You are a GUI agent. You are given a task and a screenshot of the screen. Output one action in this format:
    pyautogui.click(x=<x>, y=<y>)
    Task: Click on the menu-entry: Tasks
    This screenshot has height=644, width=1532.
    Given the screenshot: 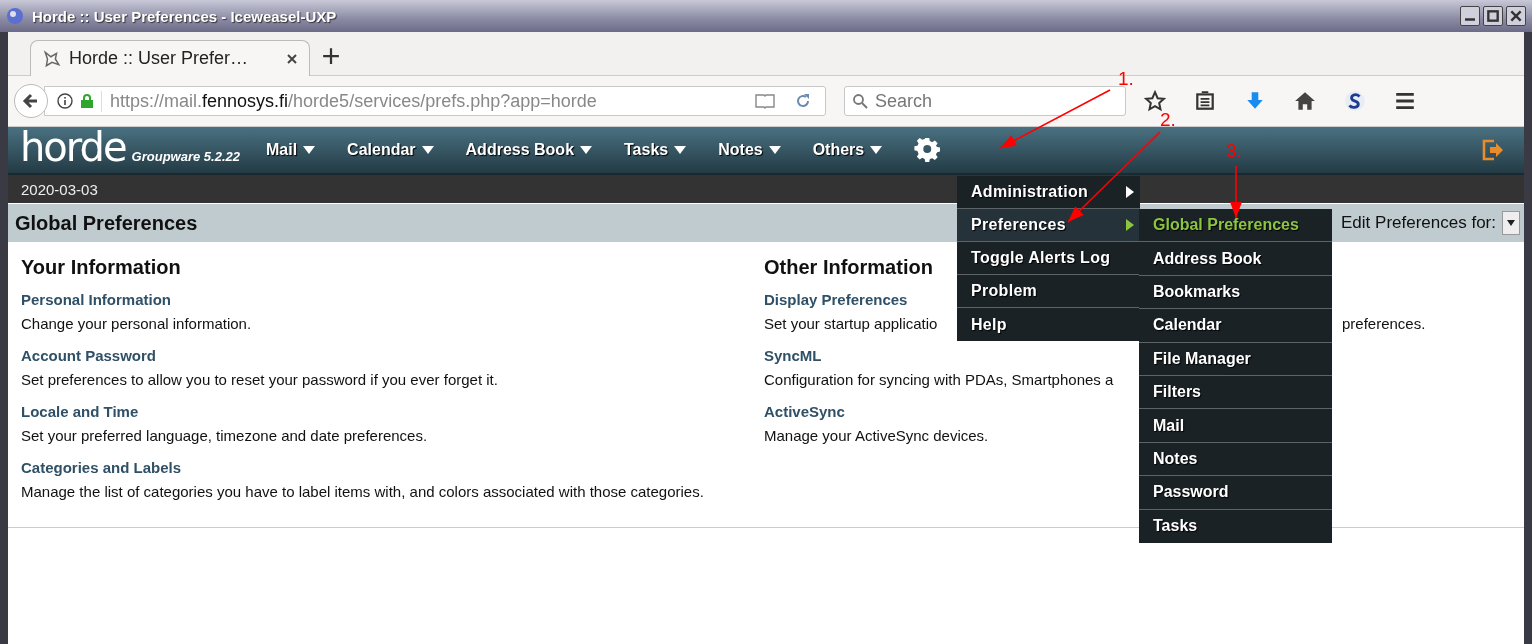 What is the action you would take?
    pyautogui.click(x=1235, y=526)
    